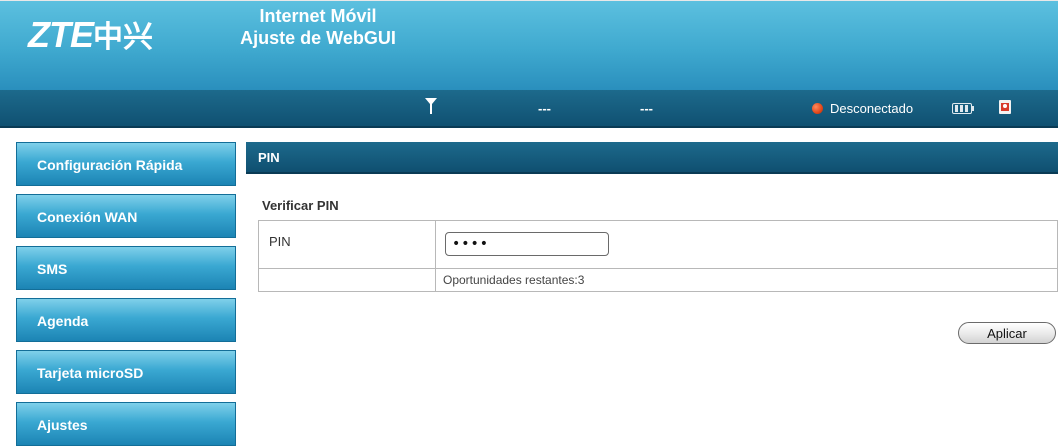 This screenshot has height=447, width=1058. I want to click on operator-name: ---, so click(646, 108).